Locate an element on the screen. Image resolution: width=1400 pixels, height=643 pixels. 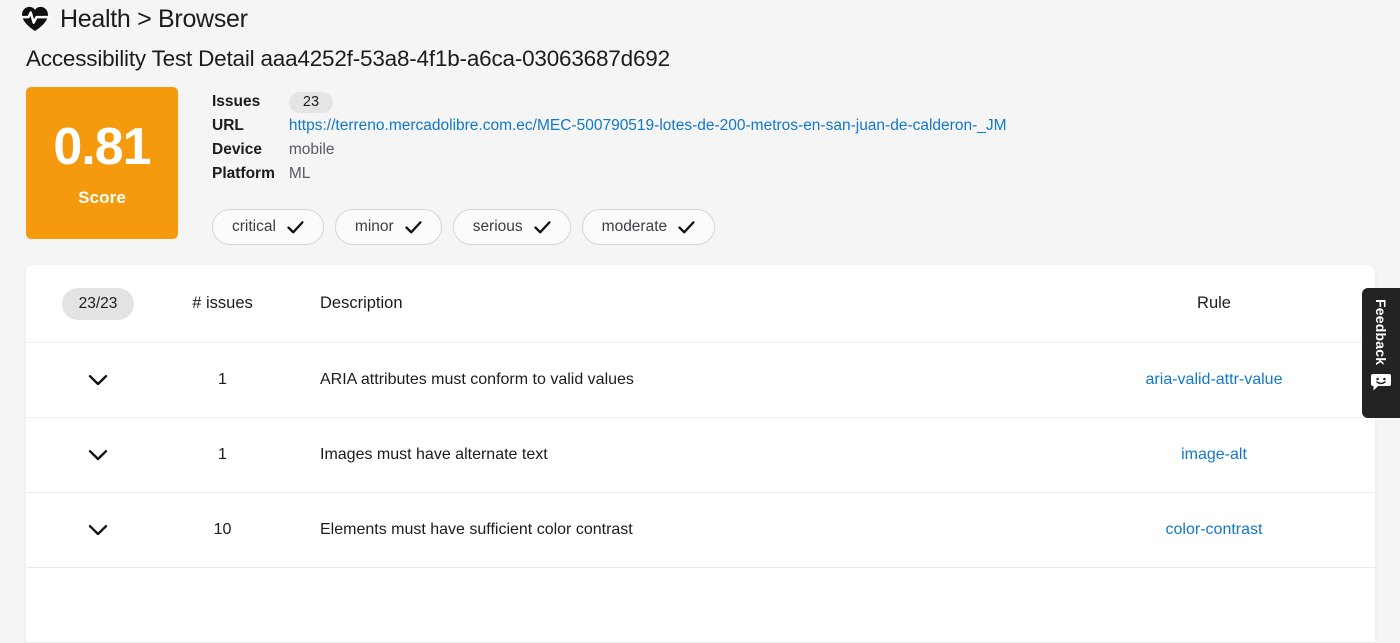
table-row-partial is located at coordinates (700, 605).